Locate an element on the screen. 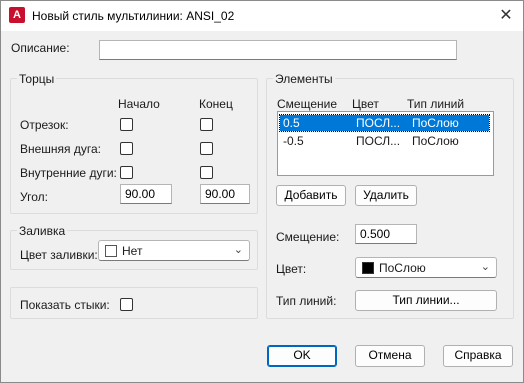  element-color-label: Цвет: is located at coordinates (291, 269).